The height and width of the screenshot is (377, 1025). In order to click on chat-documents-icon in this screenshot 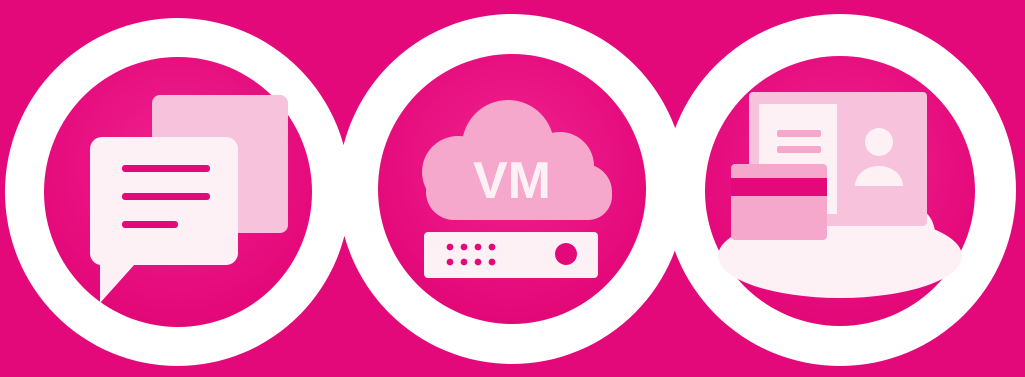, I will do `click(188, 199)`.